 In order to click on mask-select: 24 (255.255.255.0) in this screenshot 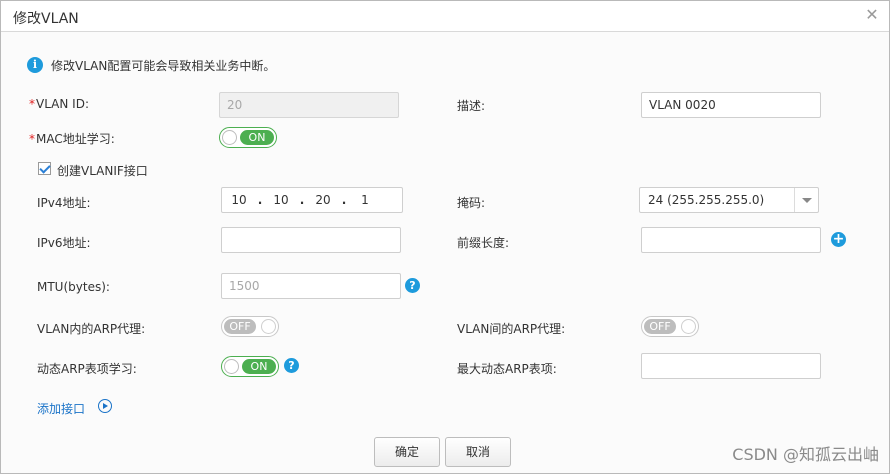, I will do `click(729, 200)`.